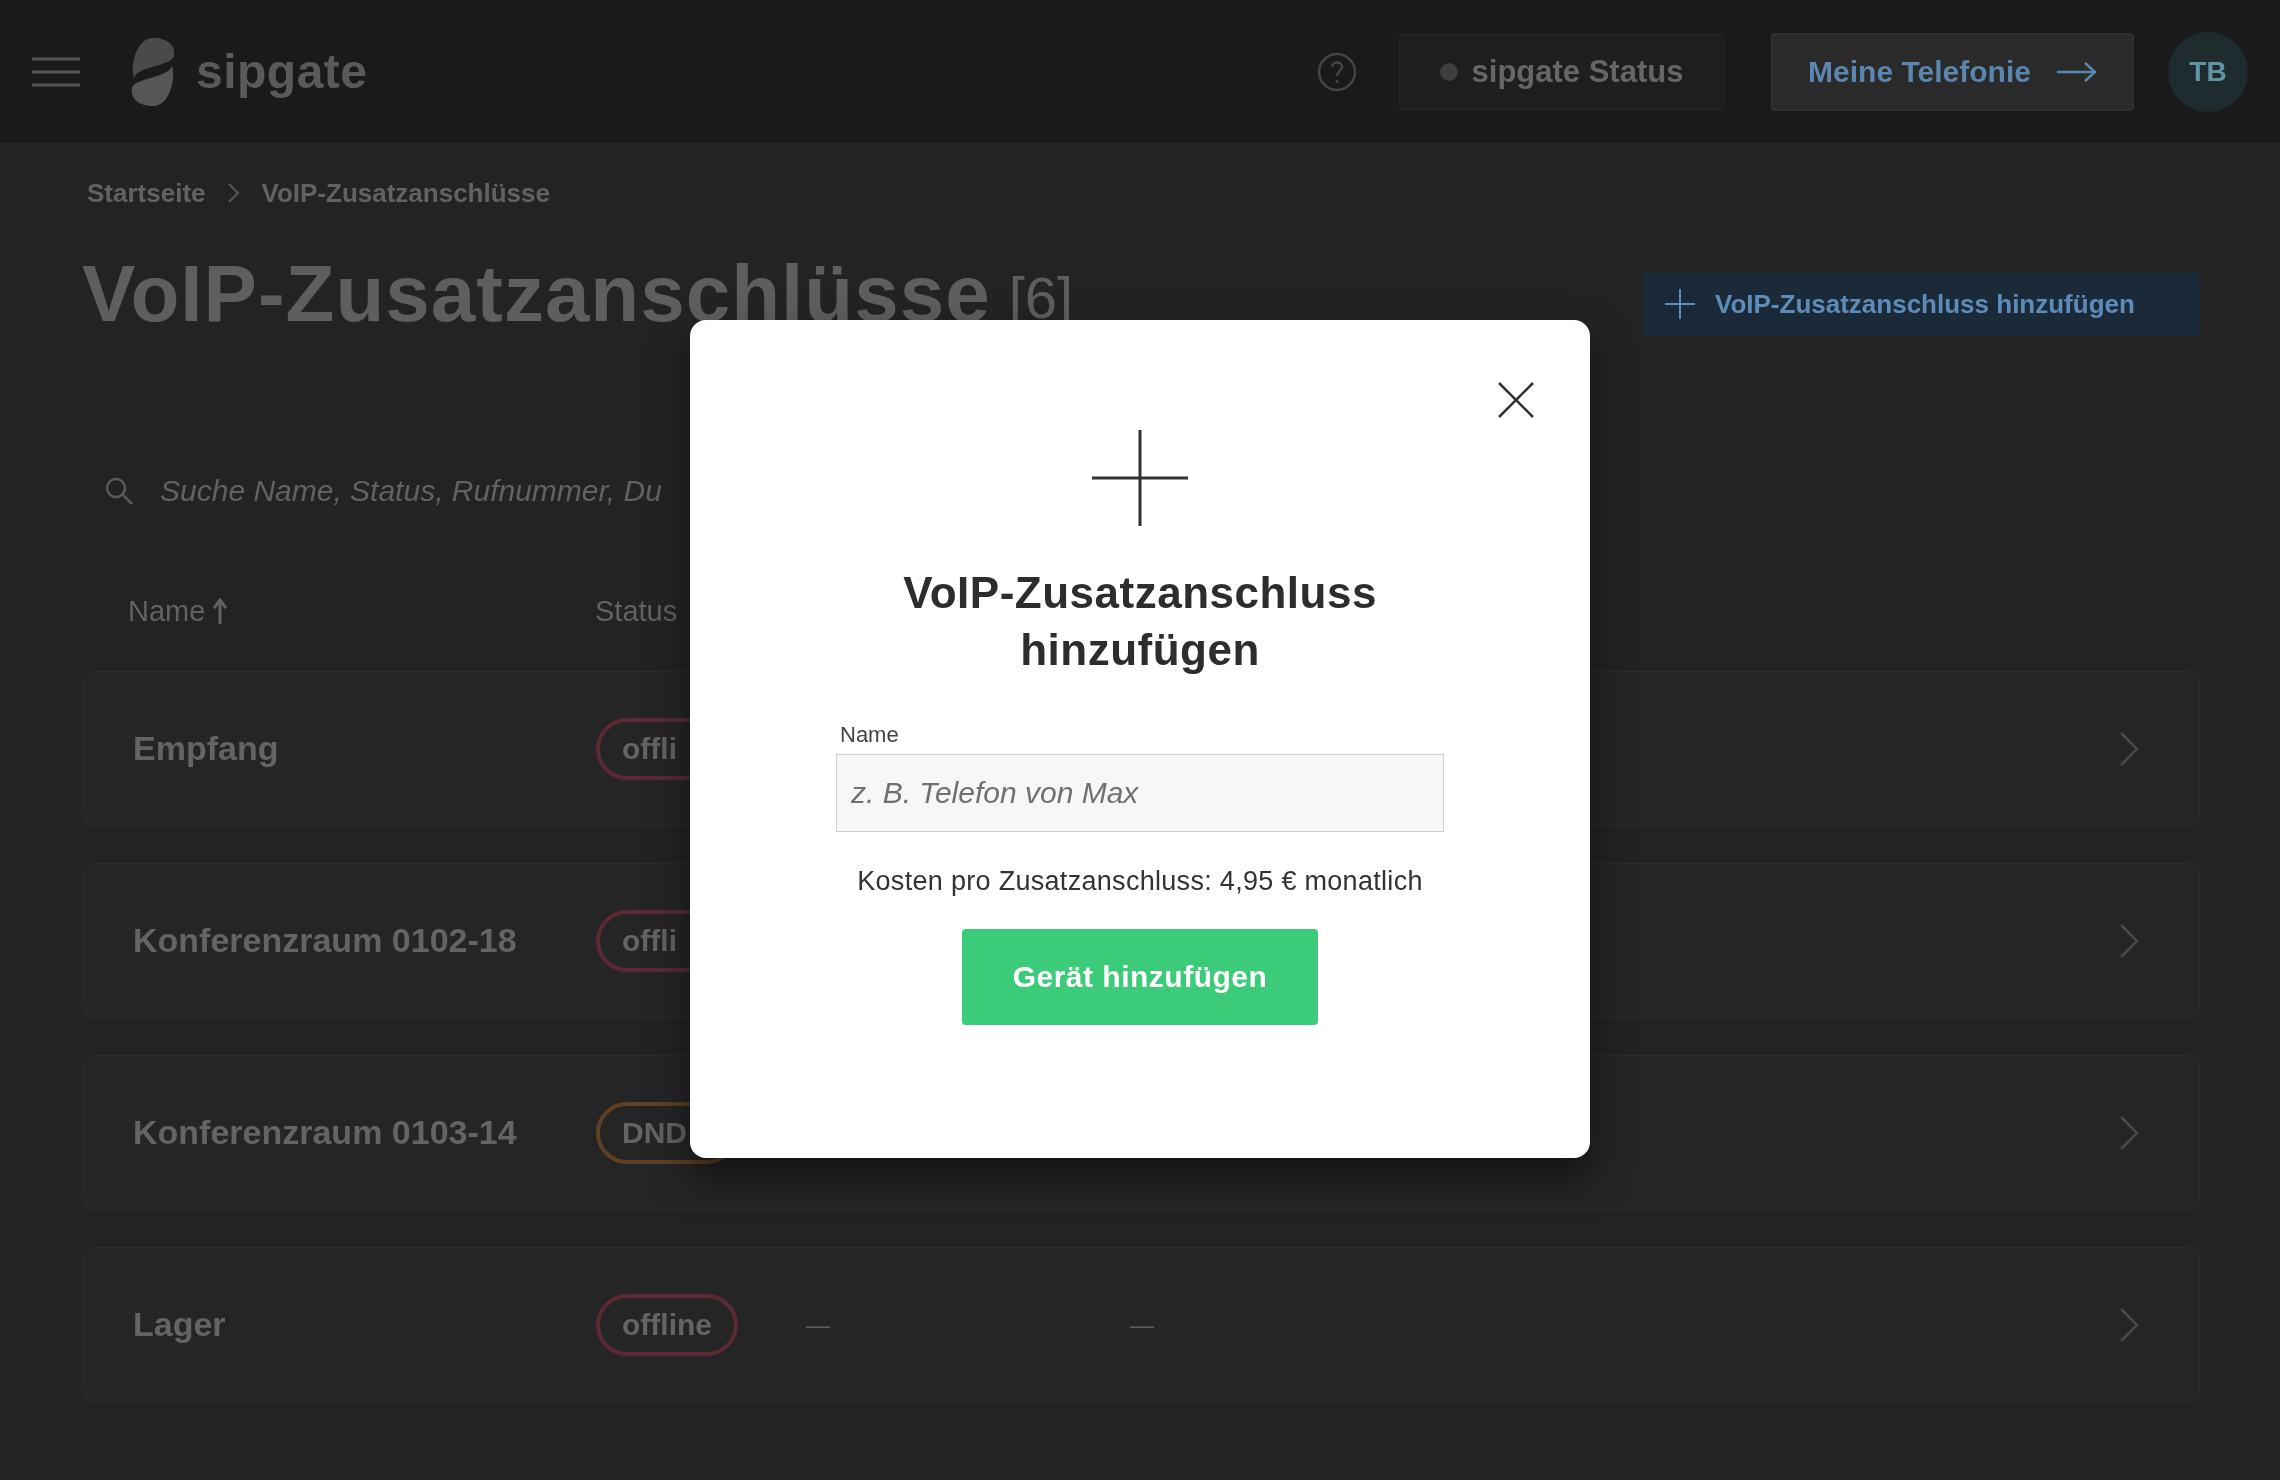 The height and width of the screenshot is (1480, 2280). I want to click on status-dot-icon, so click(1448, 71).